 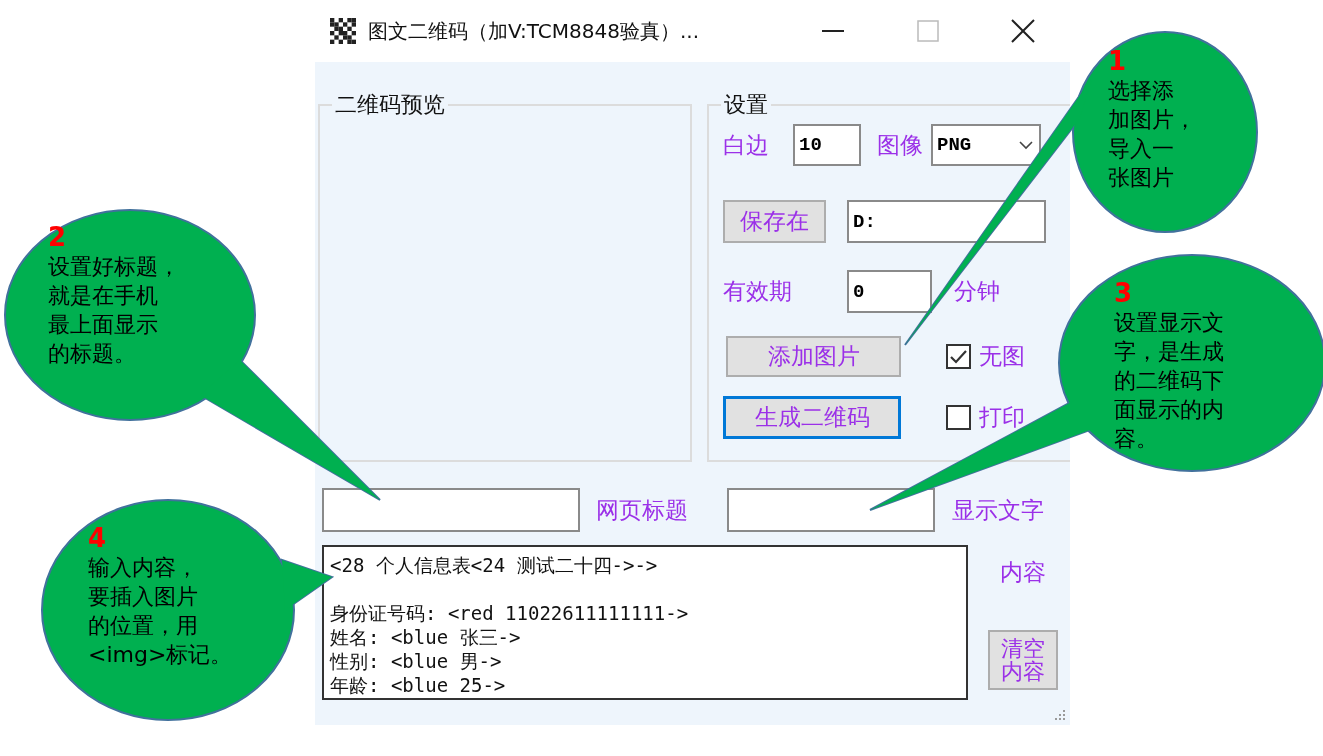 What do you see at coordinates (97, 538) in the screenshot?
I see `callout-number: 4` at bounding box center [97, 538].